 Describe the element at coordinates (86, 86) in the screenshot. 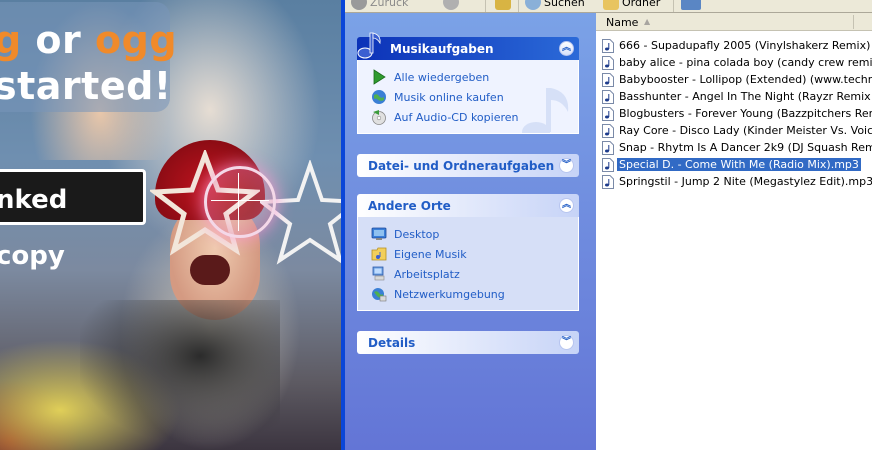

I see `promo-headline-line2: started!` at that location.